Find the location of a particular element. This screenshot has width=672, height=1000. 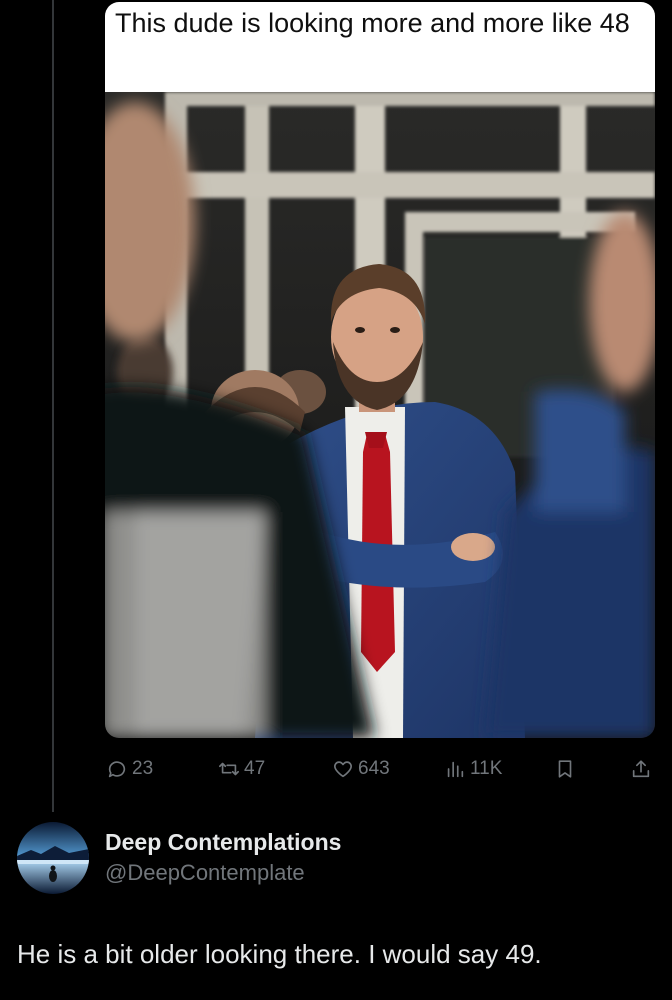

reply-icon is located at coordinates (117, 769).